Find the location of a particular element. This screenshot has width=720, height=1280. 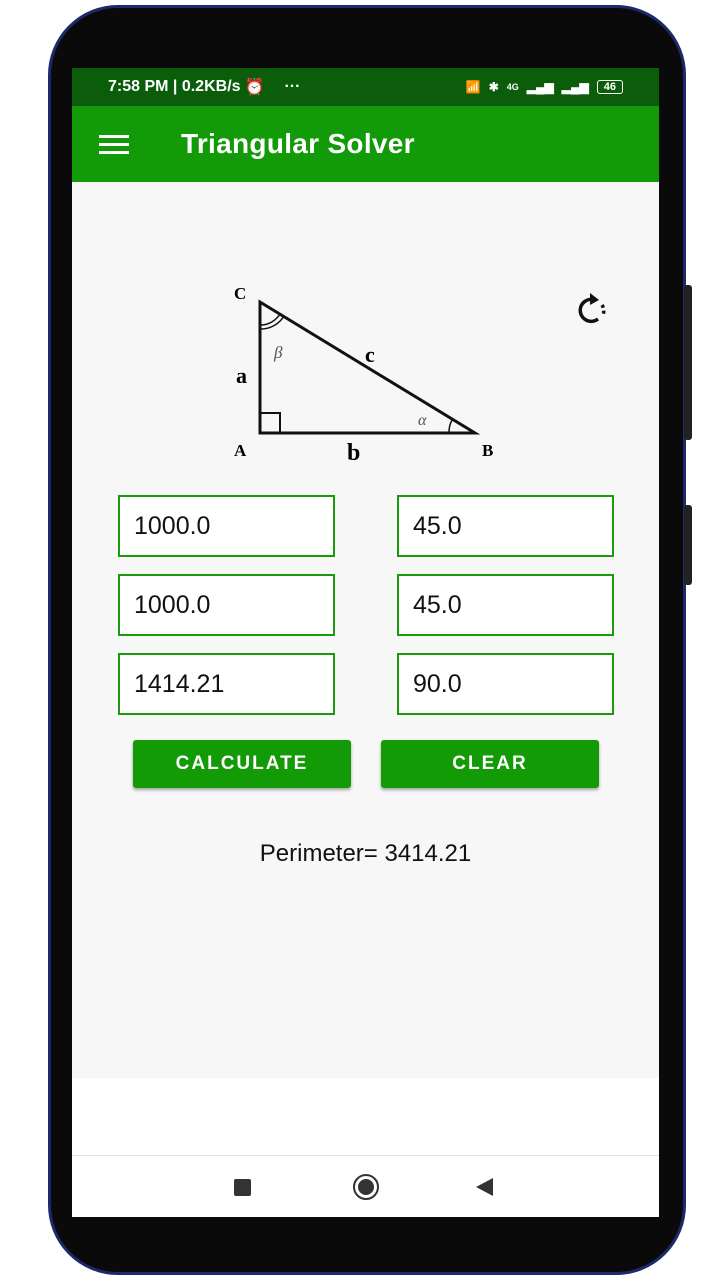

status-time: 7:58 PM | 0.2KB/s is located at coordinates (174, 86).